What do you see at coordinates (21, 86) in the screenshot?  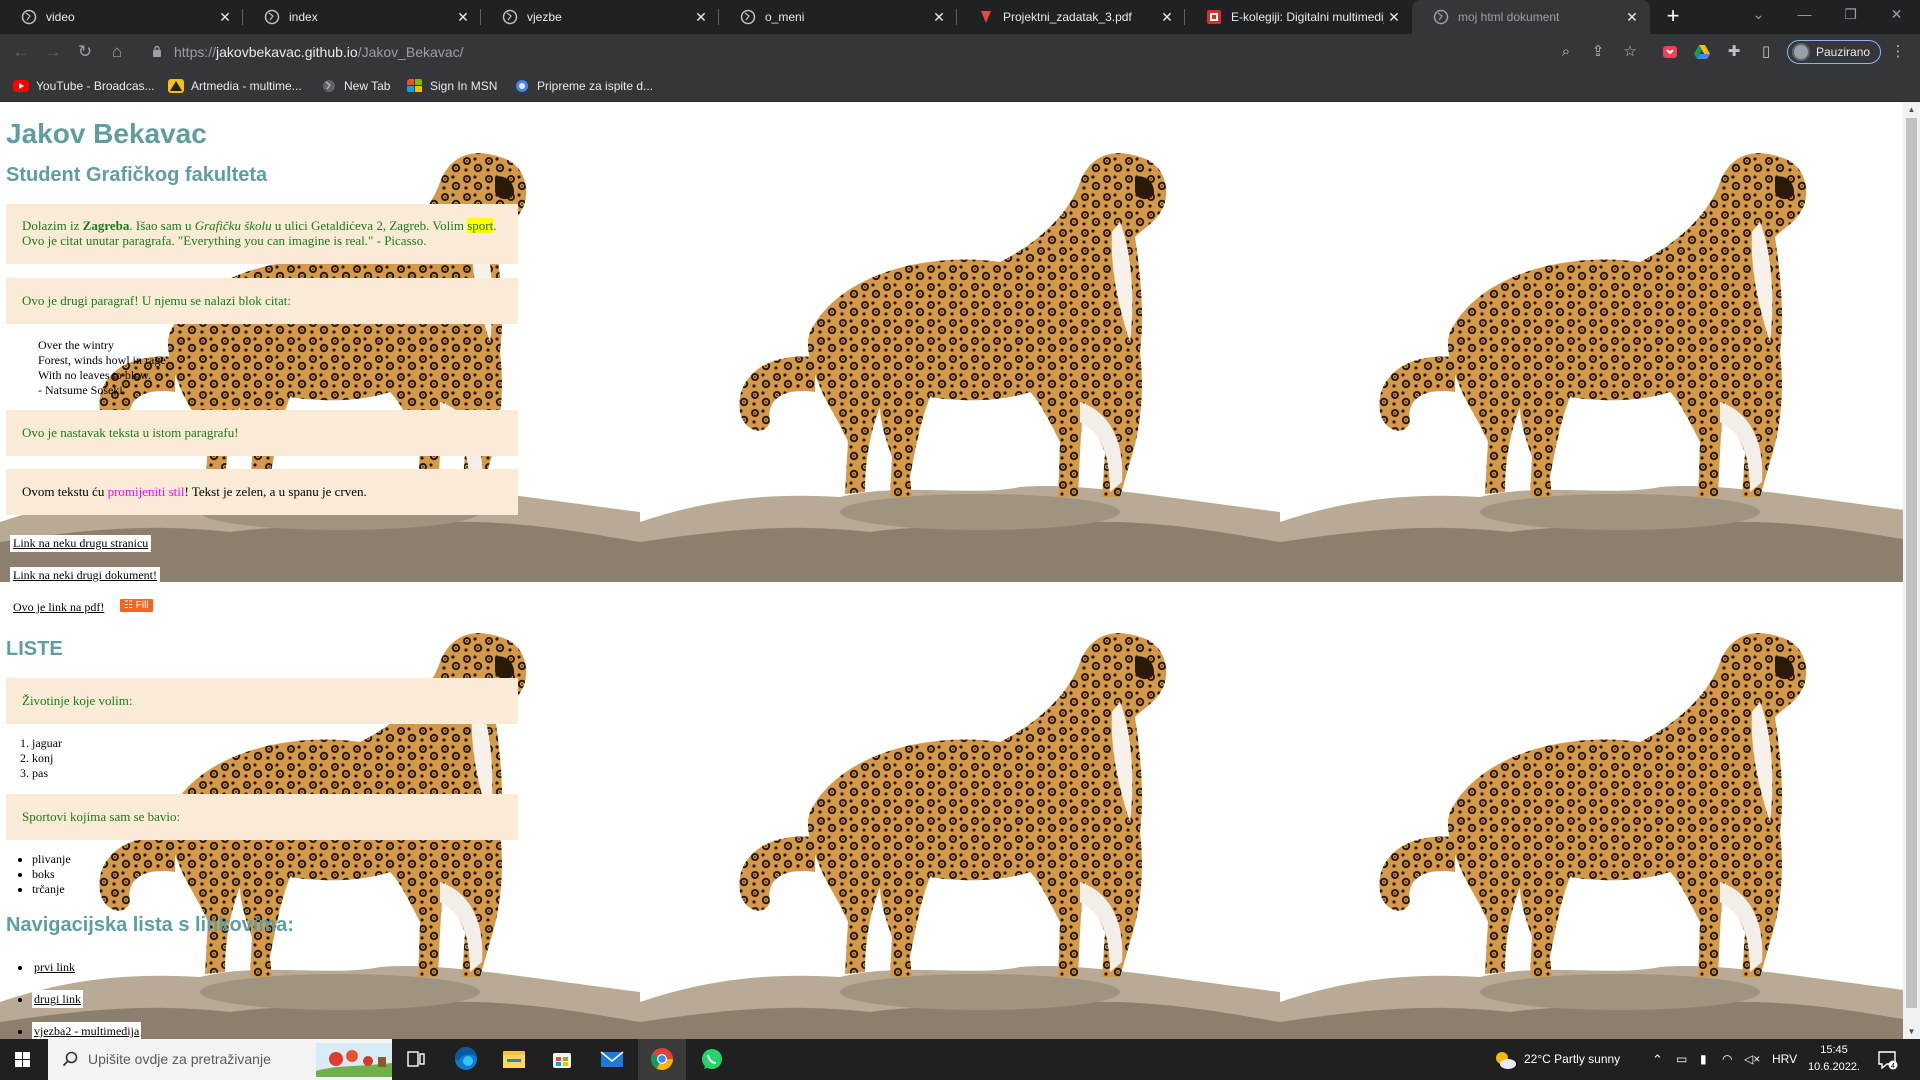 I see `youtube-icon` at bounding box center [21, 86].